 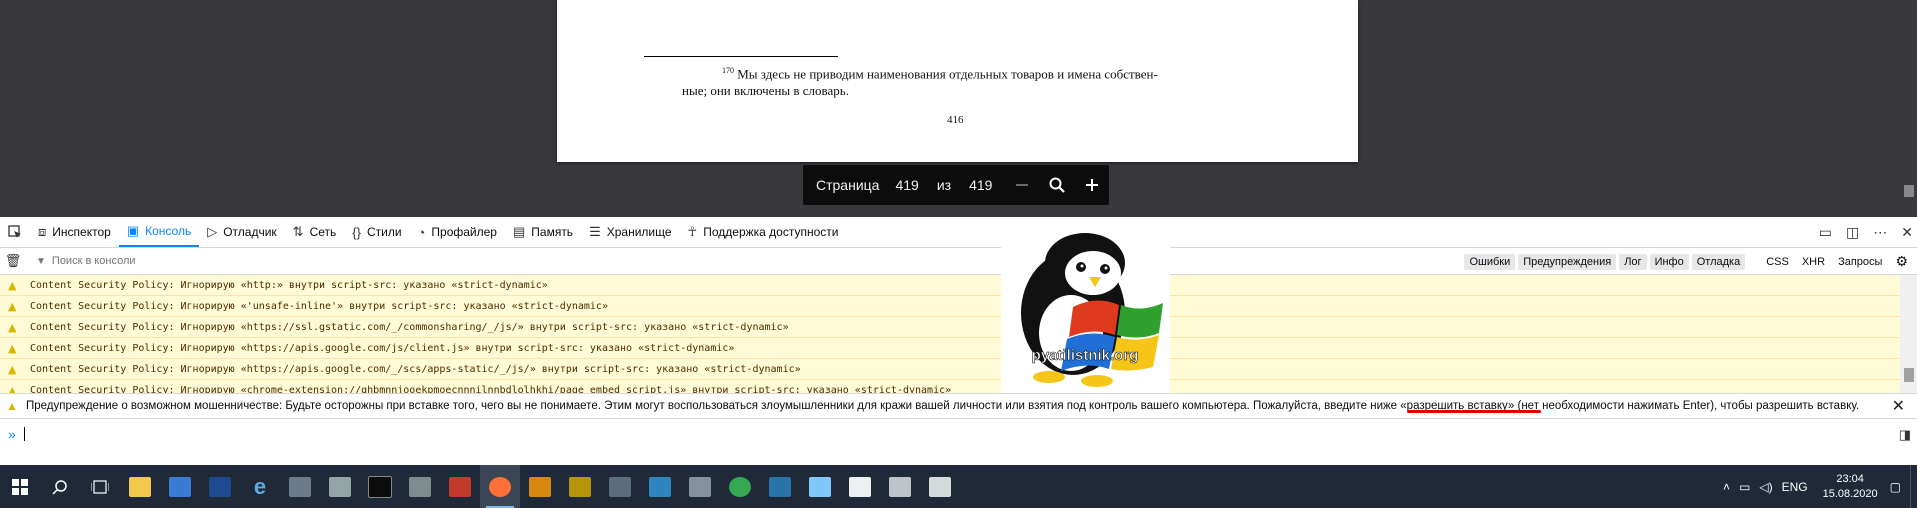 What do you see at coordinates (543, 232) in the screenshot?
I see `tab-memory: ▤ Память` at bounding box center [543, 232].